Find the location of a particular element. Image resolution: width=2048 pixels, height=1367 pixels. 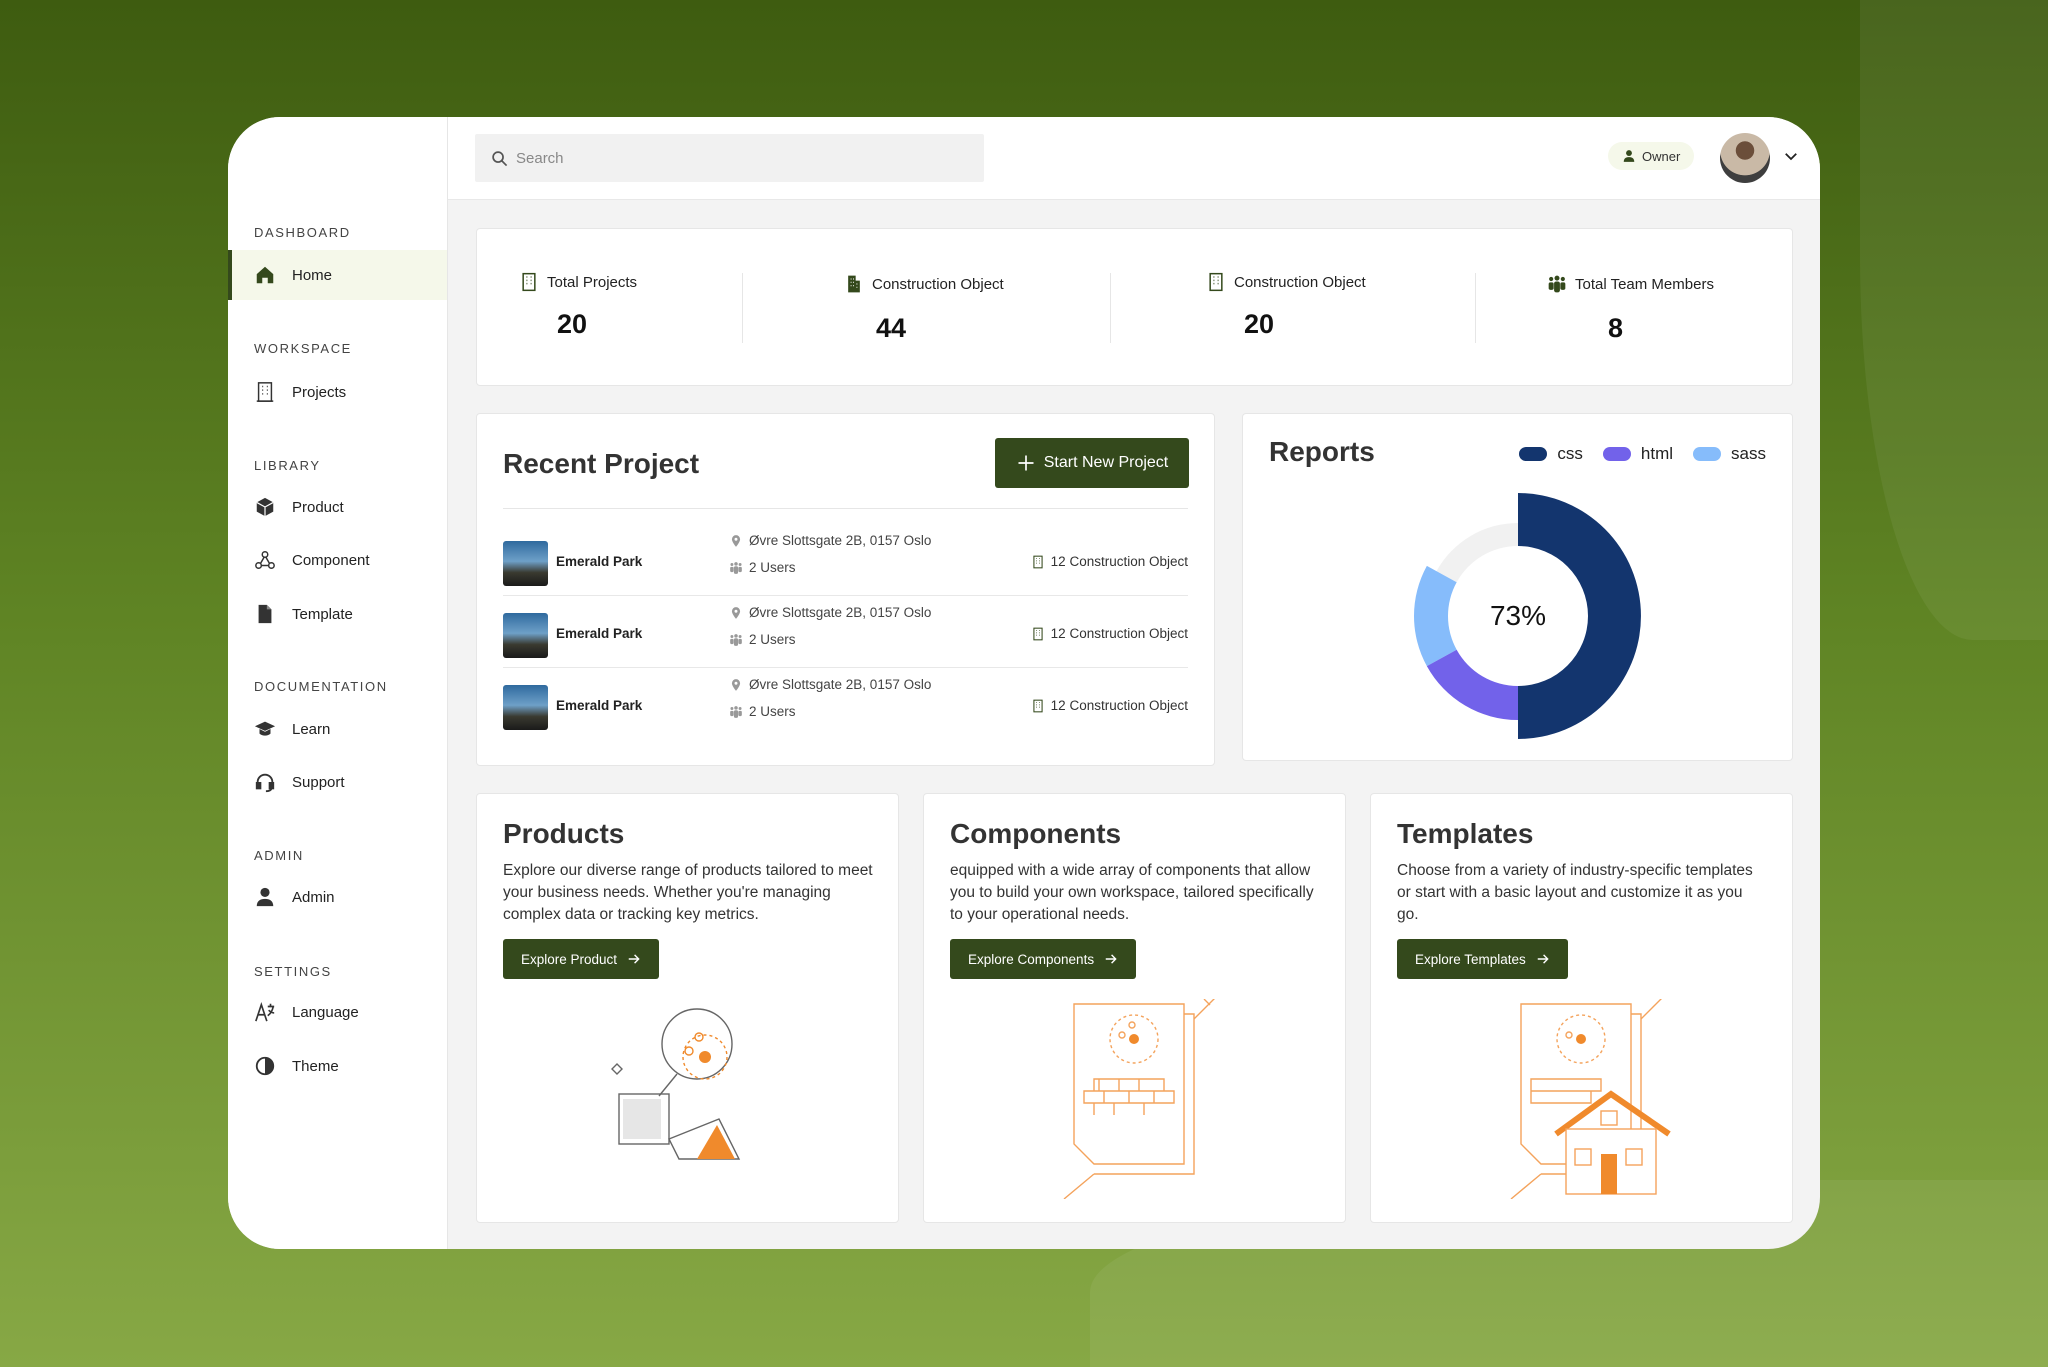

button-label: Start New Project is located at coordinates (1106, 462).